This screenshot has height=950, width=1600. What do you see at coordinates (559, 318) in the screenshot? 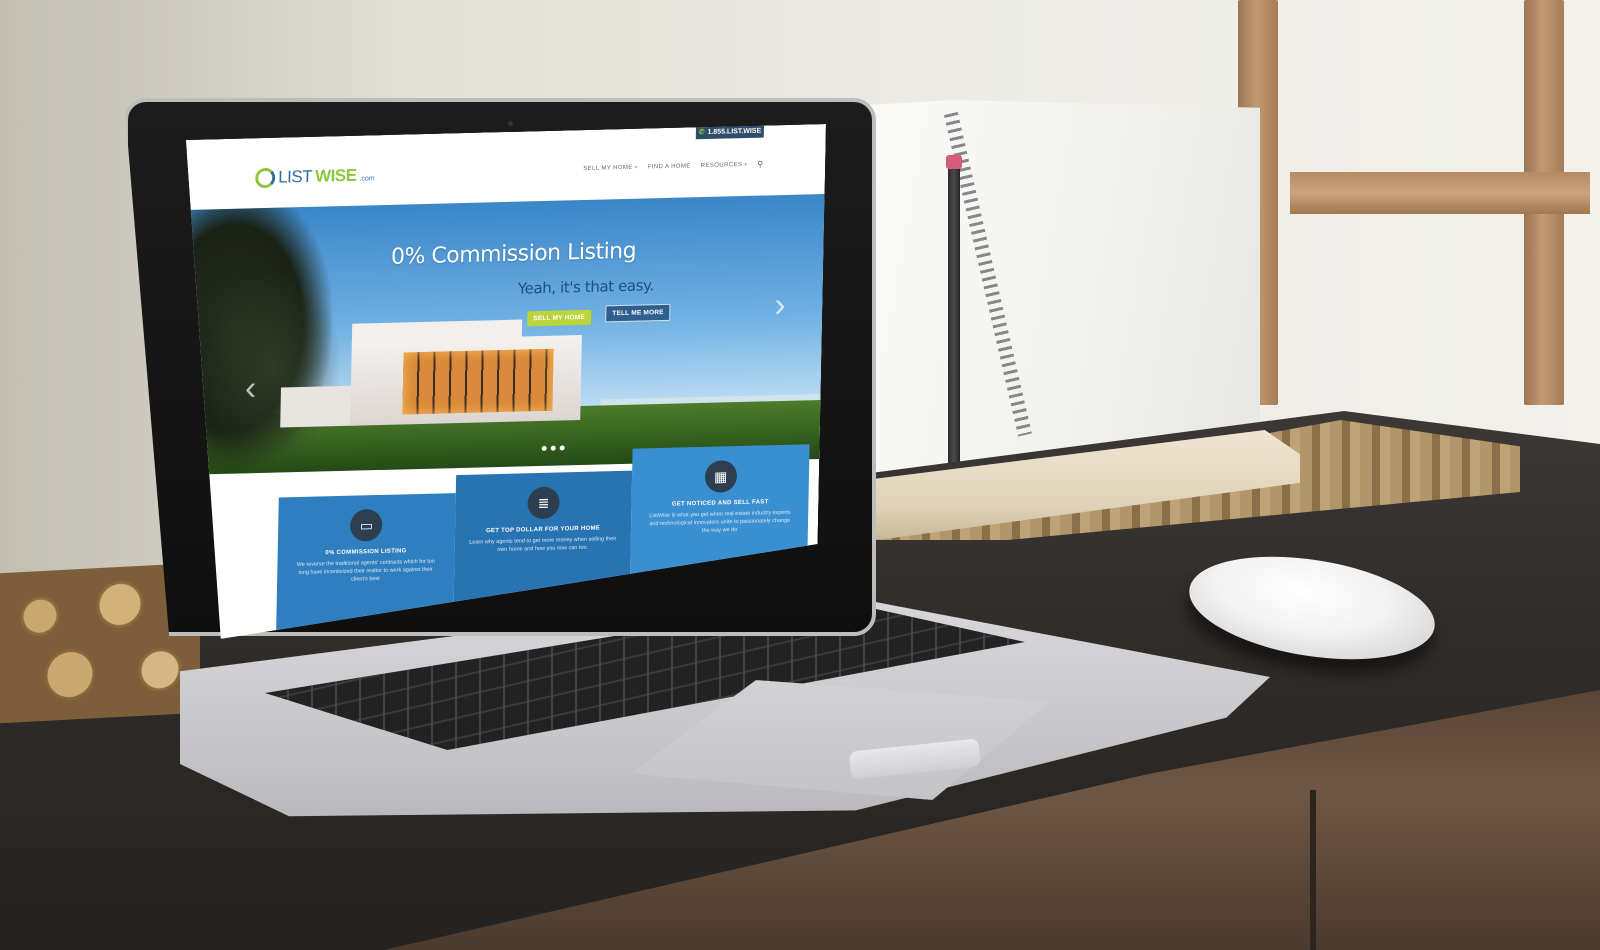
I see `sell-my-home-button: SELL MY HOME` at bounding box center [559, 318].